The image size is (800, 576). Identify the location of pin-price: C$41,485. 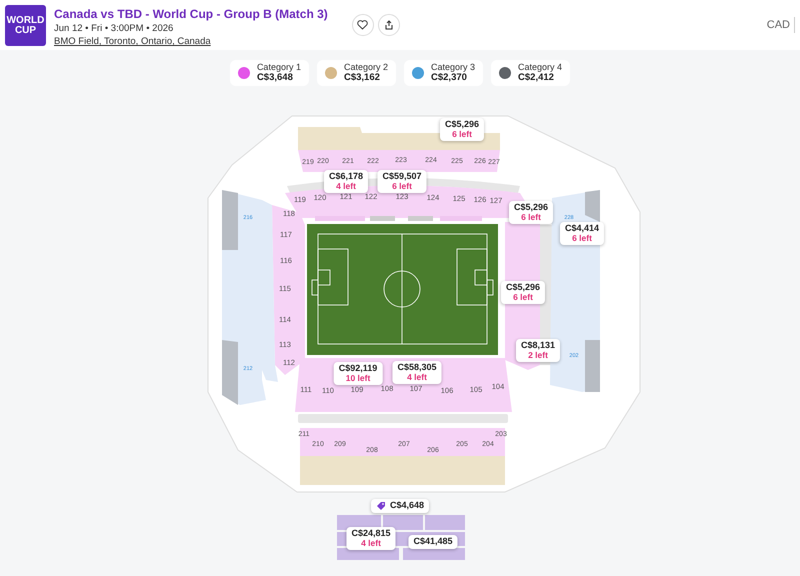
(433, 542).